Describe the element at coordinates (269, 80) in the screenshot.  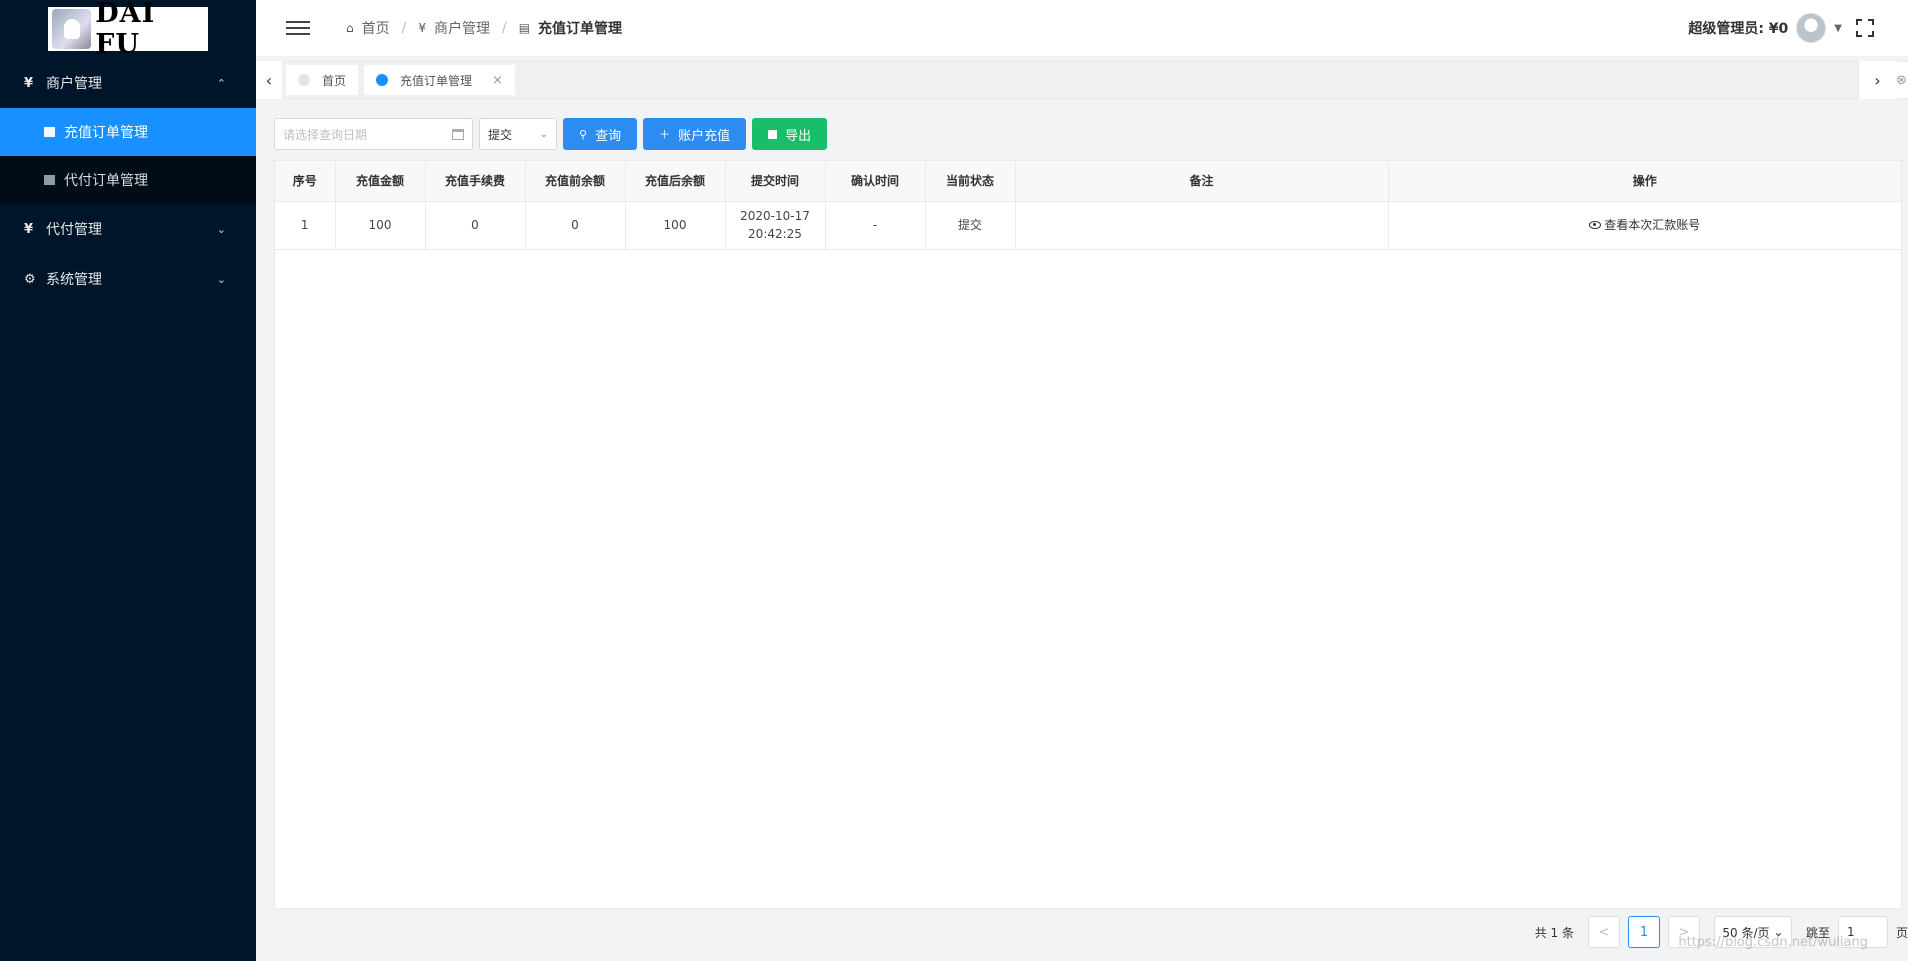
I see `tabs-scroll-left-icon: ‹` at that location.